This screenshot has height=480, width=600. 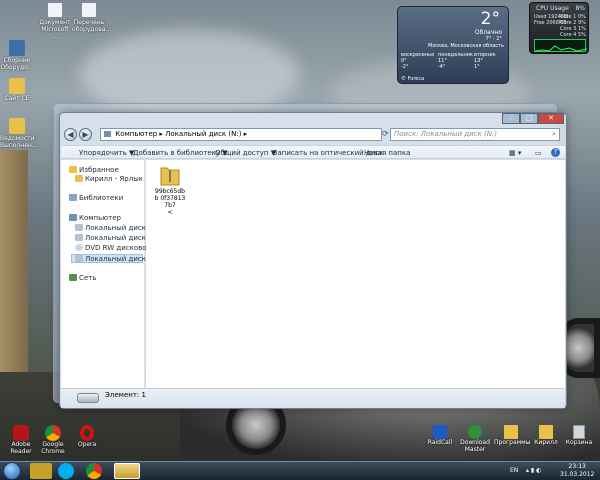 What do you see at coordinates (85, 134) in the screenshot?
I see `forward-button: ▶` at bounding box center [85, 134].